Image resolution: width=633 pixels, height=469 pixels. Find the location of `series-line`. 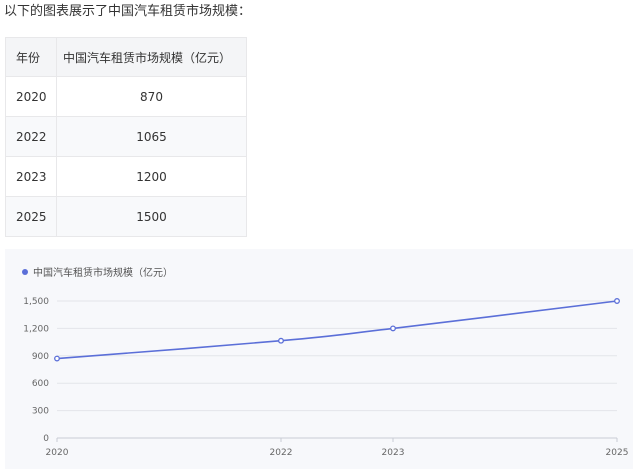

series-line is located at coordinates (337, 330).